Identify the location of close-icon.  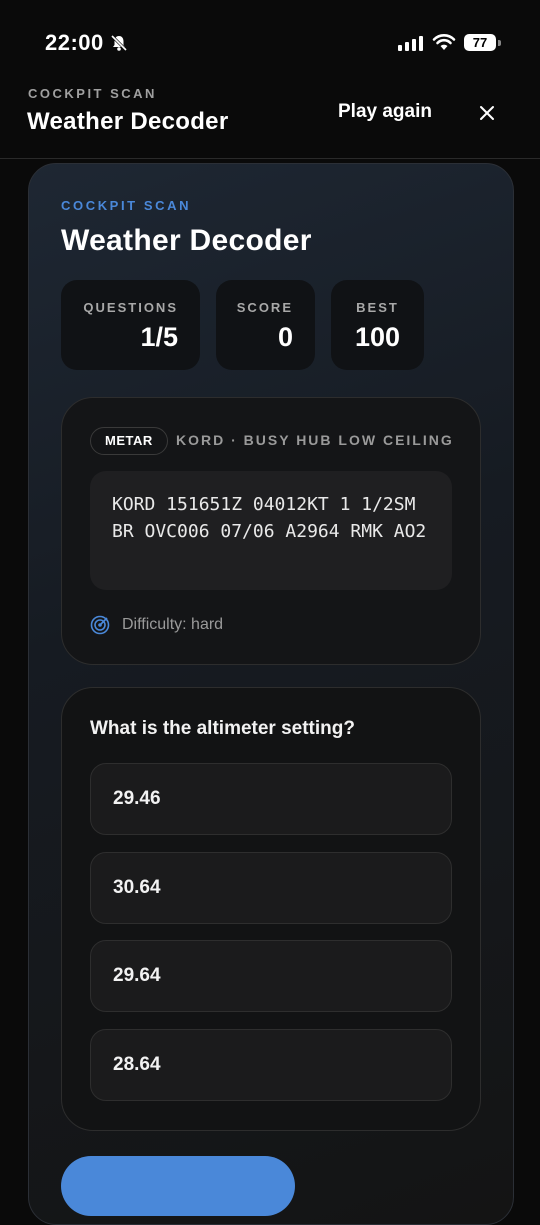
(487, 113).